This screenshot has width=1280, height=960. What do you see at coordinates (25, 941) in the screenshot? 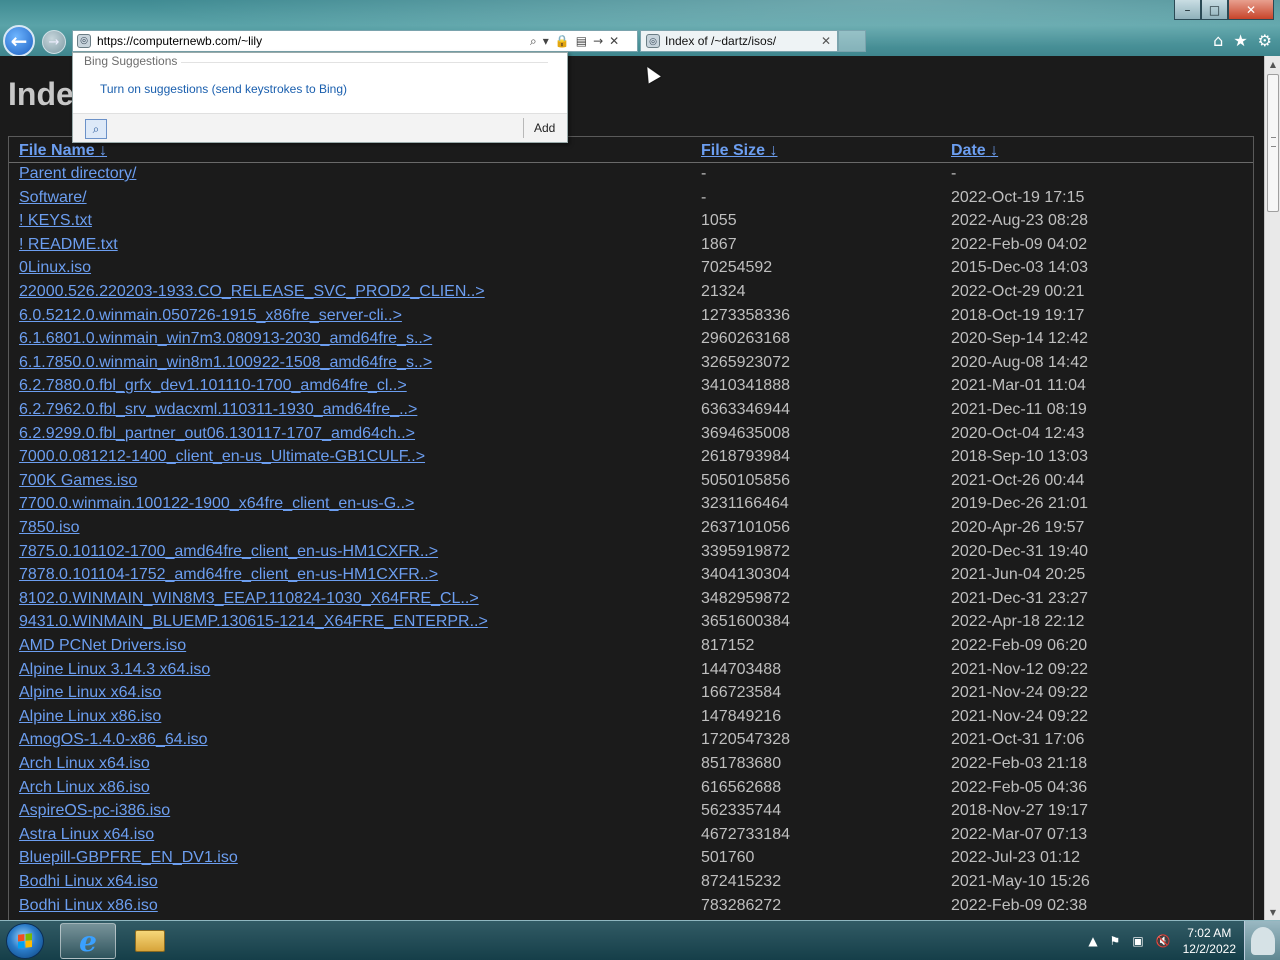
I see `start-button` at bounding box center [25, 941].